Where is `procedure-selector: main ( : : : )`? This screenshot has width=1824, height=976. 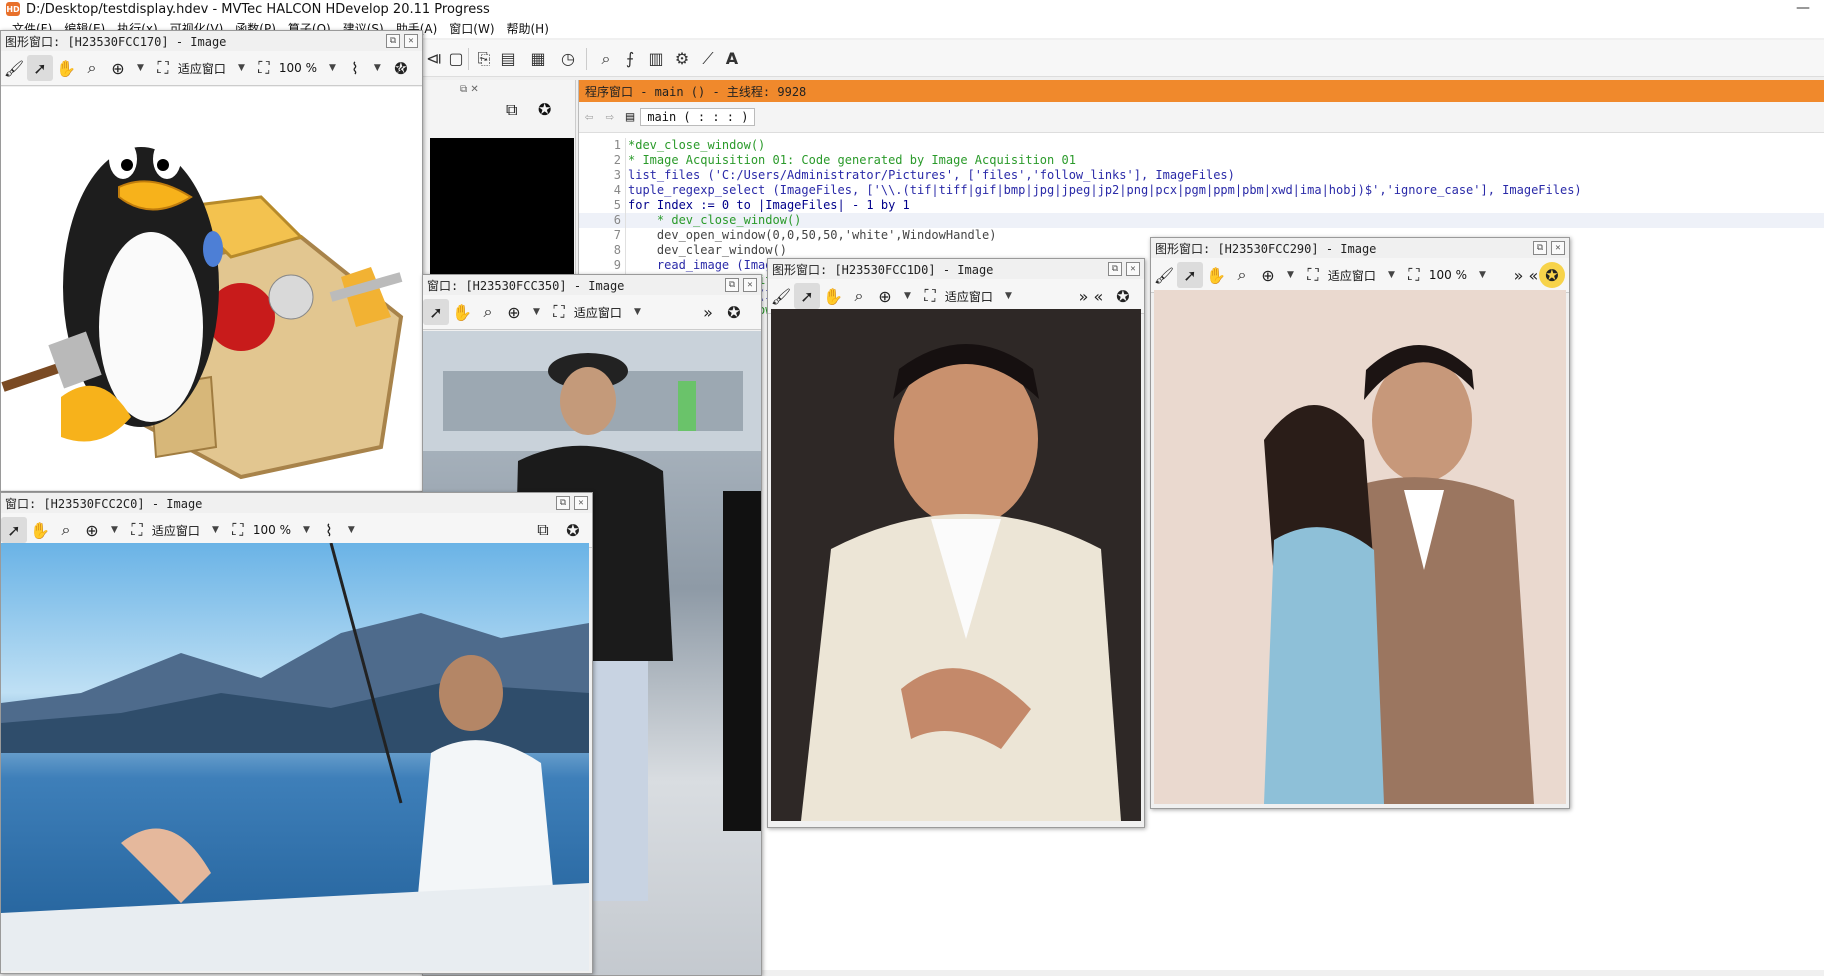 procedure-selector: main ( : : : ) is located at coordinates (698, 117).